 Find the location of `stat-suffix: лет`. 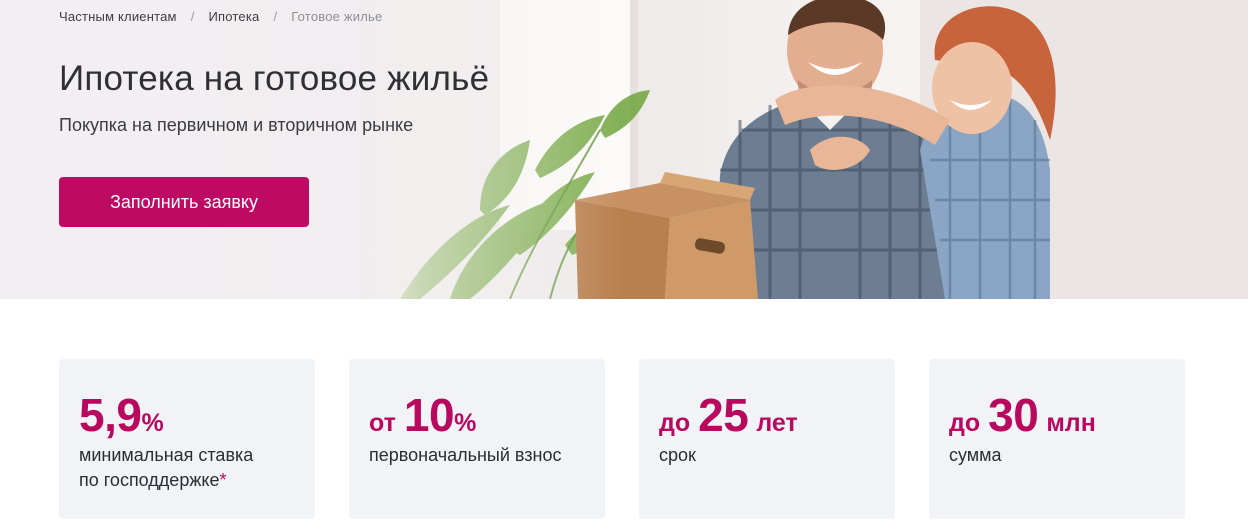

stat-suffix: лет is located at coordinates (777, 423).